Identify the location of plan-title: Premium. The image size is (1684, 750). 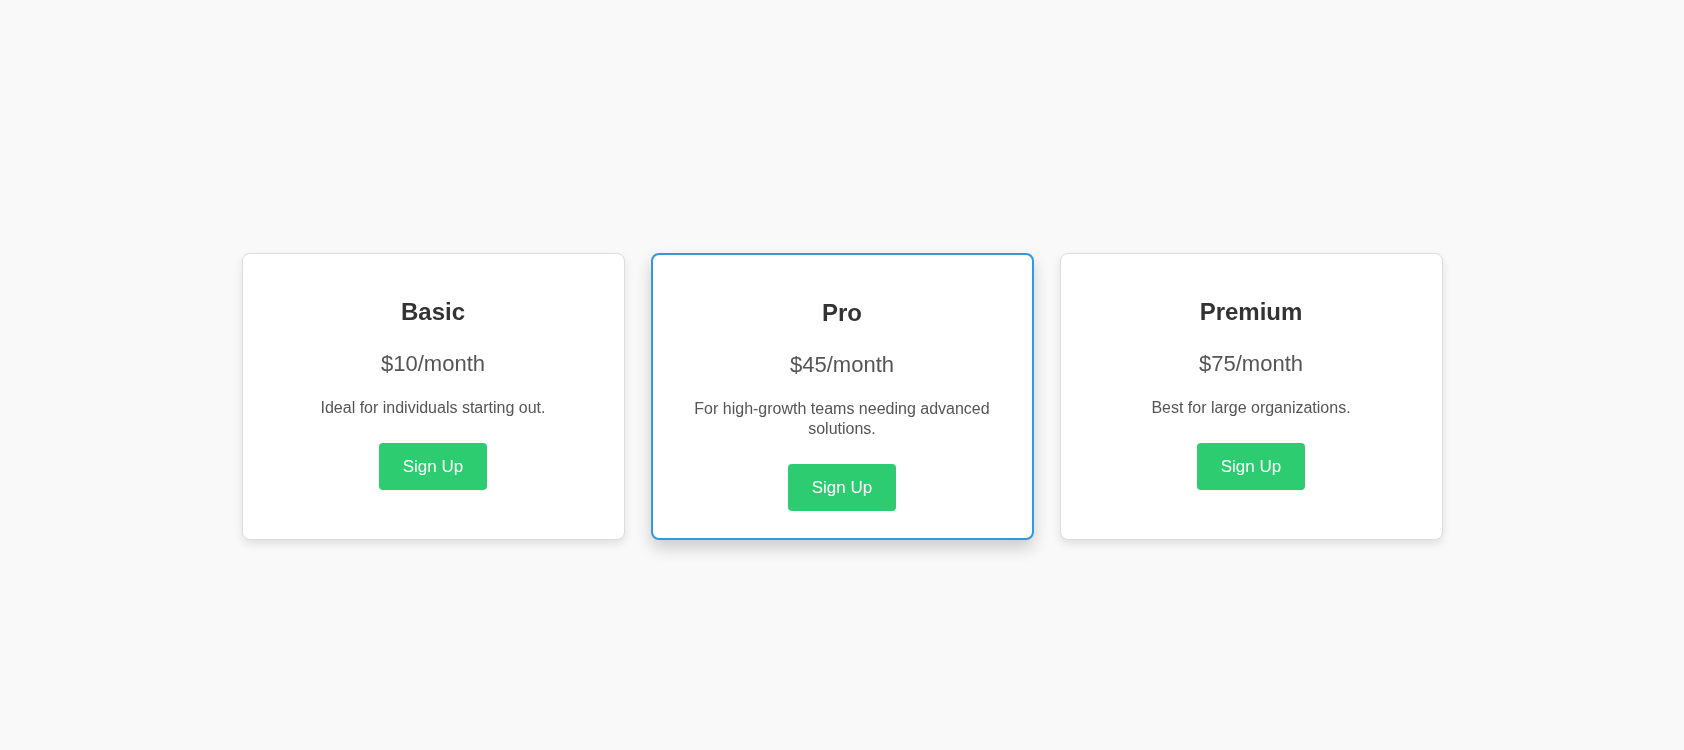
(1251, 312).